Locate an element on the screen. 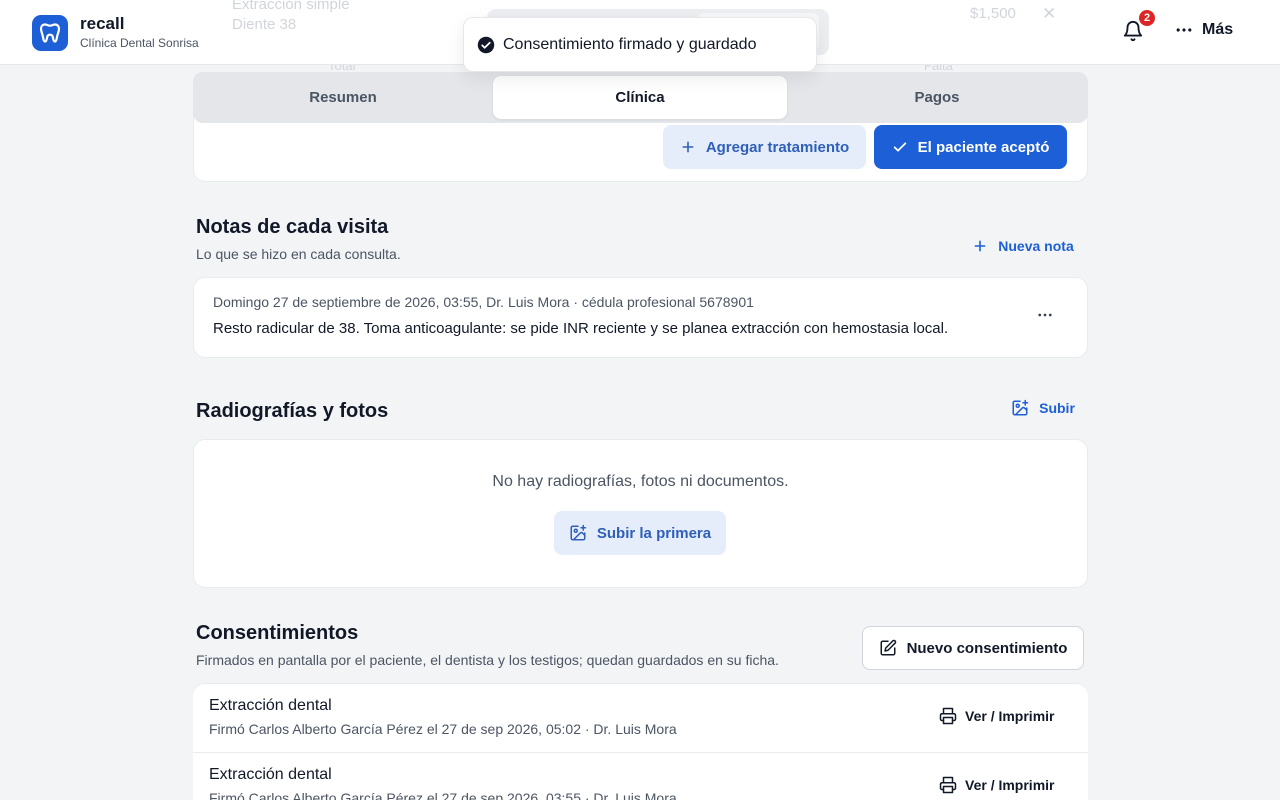 Image resolution: width=1280 pixels, height=800 pixels. upload-label: Subir is located at coordinates (1057, 408).